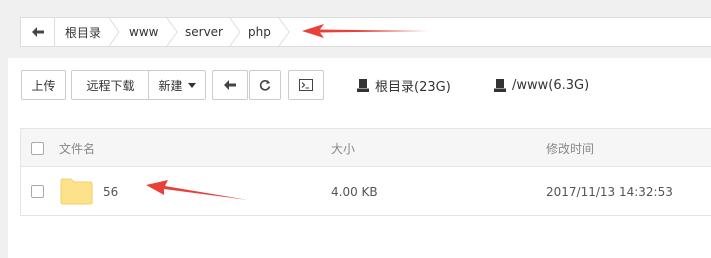 Image resolution: width=711 pixels, height=258 pixels. Describe the element at coordinates (143, 32) in the screenshot. I see `breadcrumb-item-www: www` at that location.